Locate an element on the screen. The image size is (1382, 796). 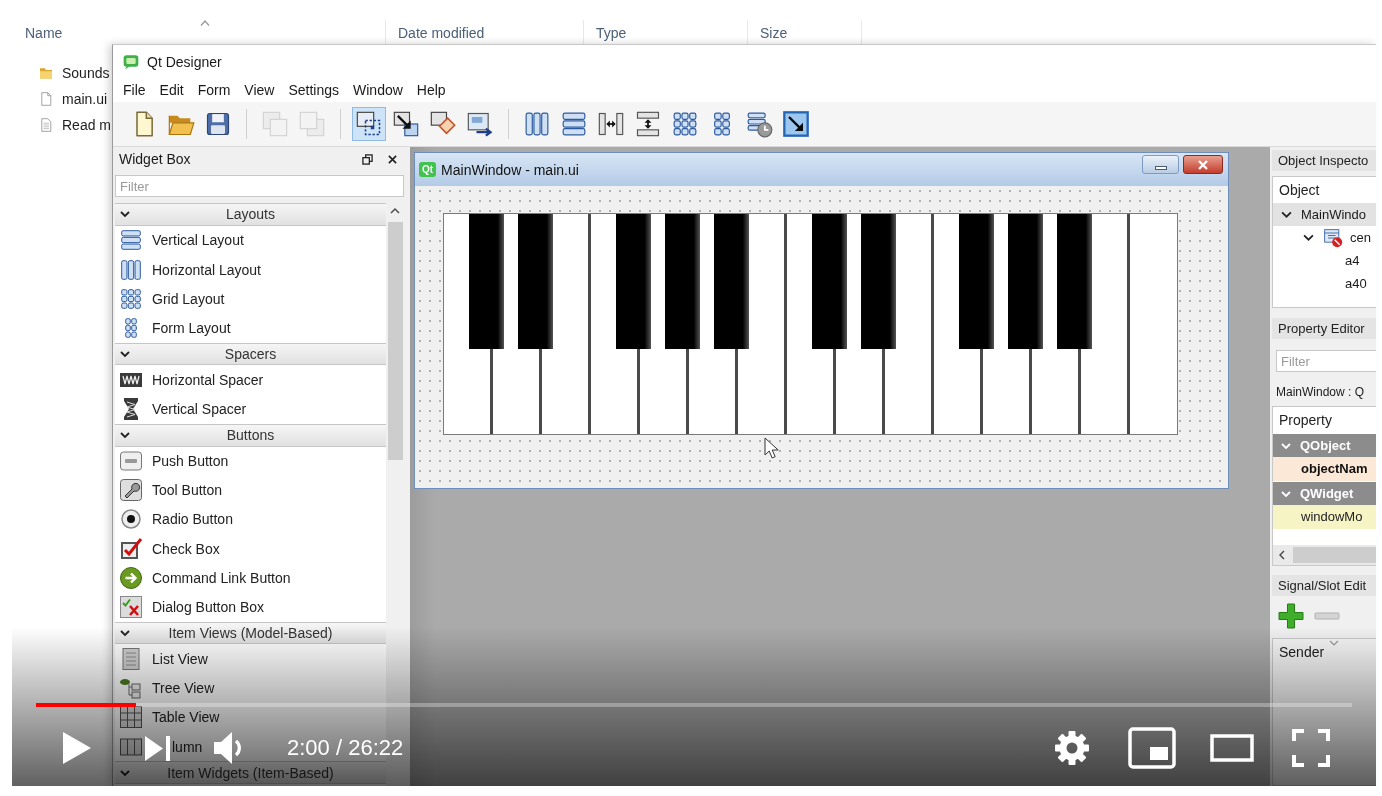
theater-mode-button is located at coordinates (1232, 748).